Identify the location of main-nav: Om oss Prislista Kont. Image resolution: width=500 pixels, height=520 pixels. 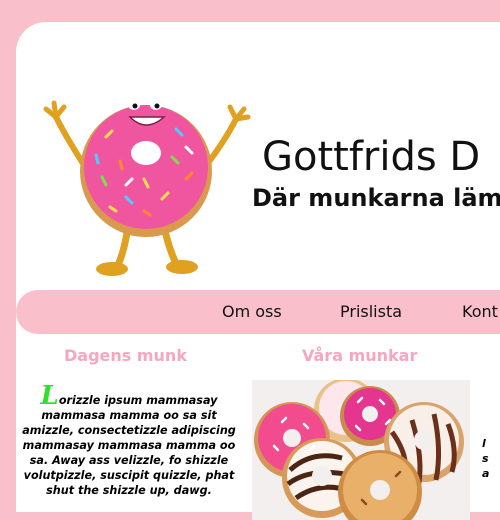
(258, 312).